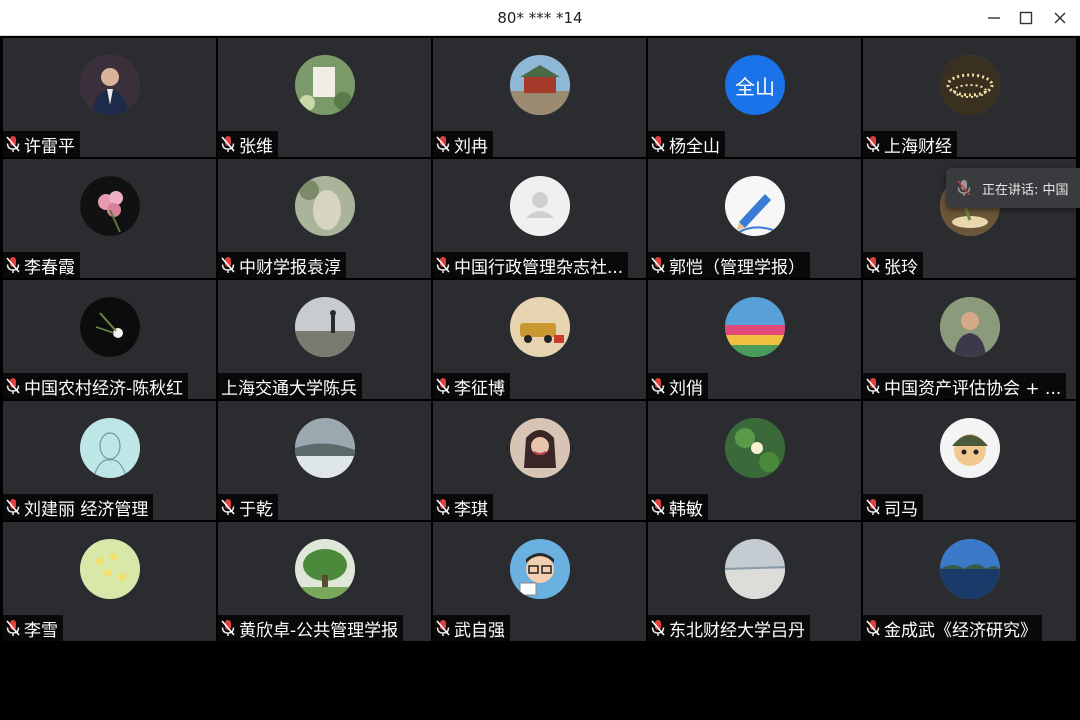 The width and height of the screenshot is (1080, 720). I want to click on participant-tile: 刘俏, so click(754, 339).